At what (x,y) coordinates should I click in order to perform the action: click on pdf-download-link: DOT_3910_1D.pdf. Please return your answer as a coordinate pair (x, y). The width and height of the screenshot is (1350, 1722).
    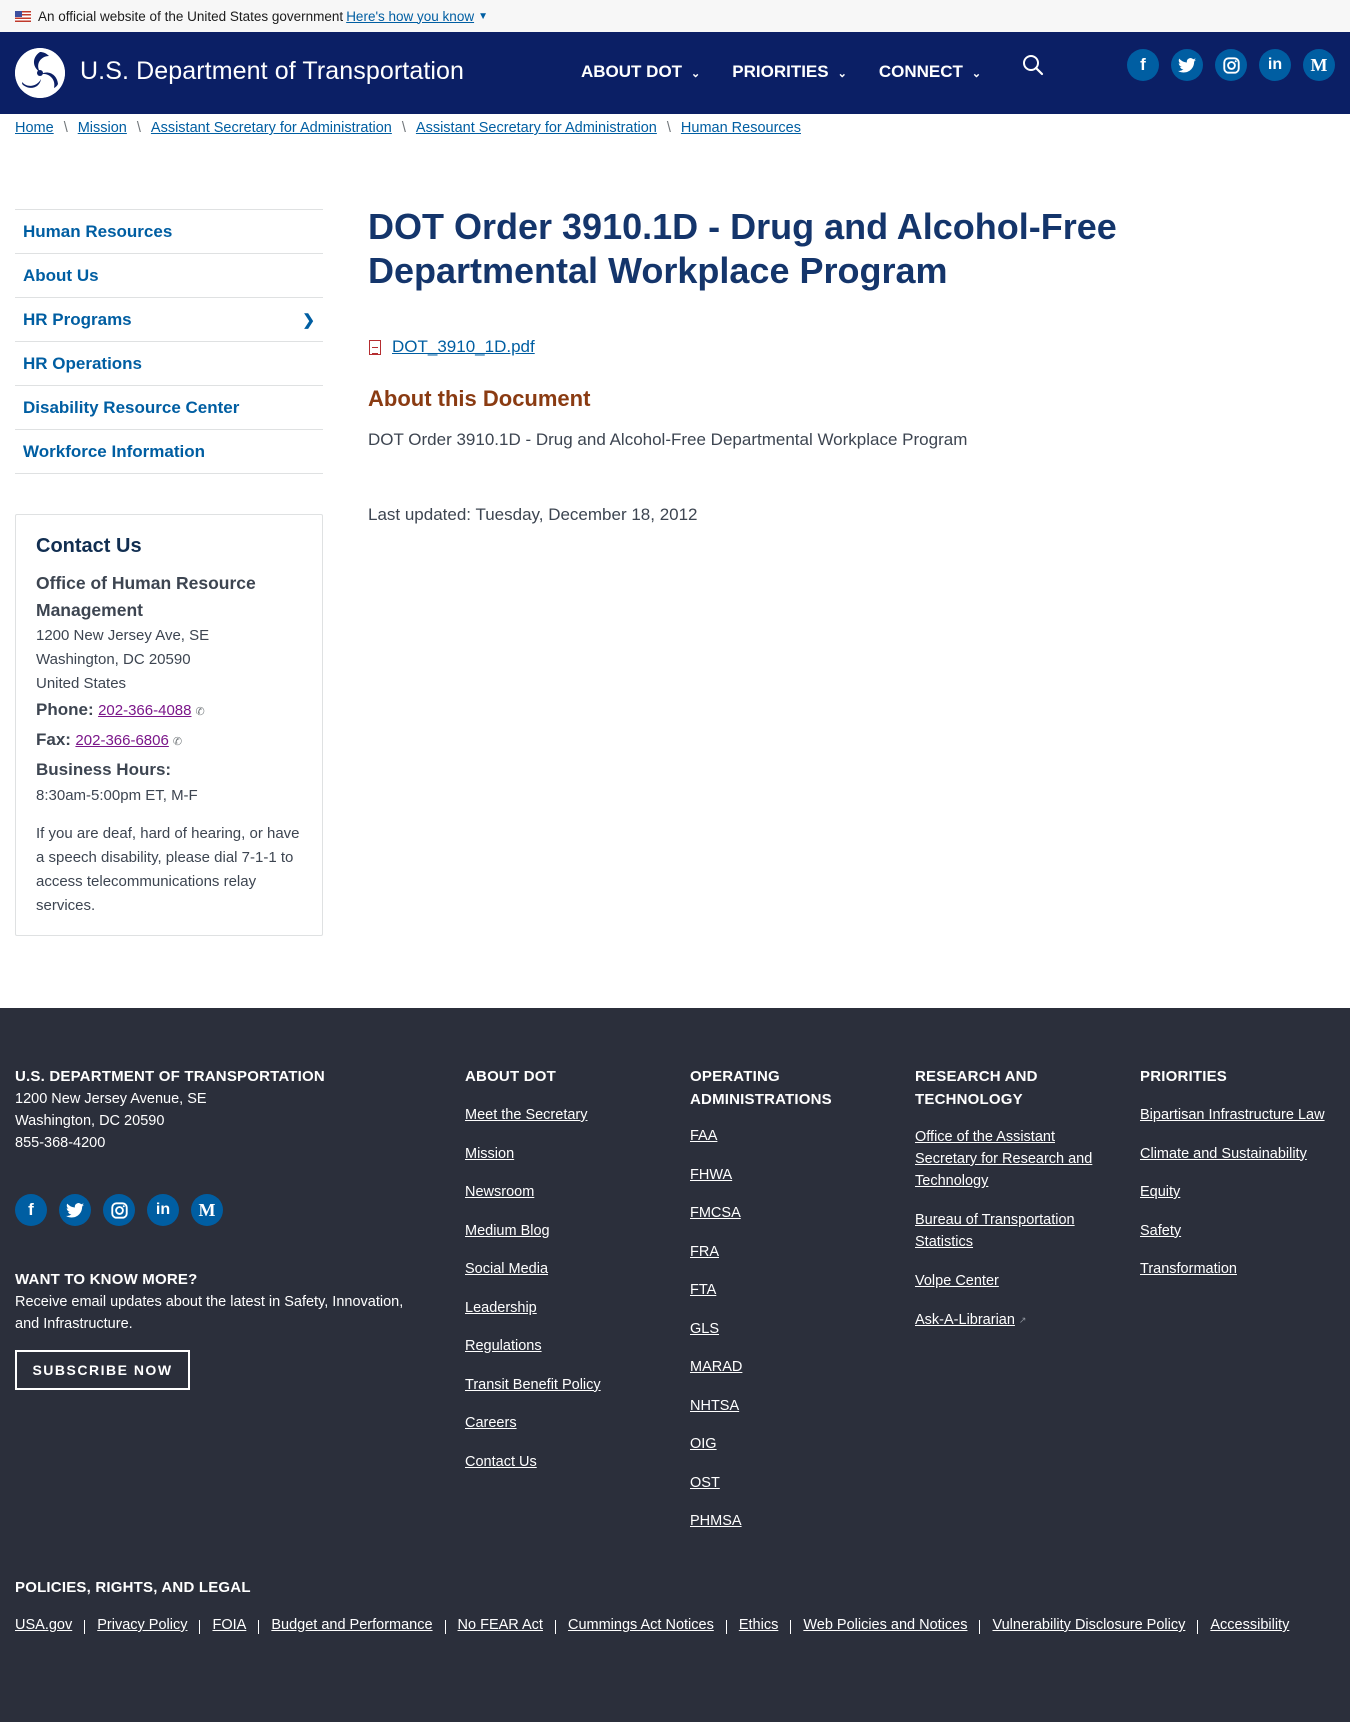
    Looking at the image, I should click on (463, 347).